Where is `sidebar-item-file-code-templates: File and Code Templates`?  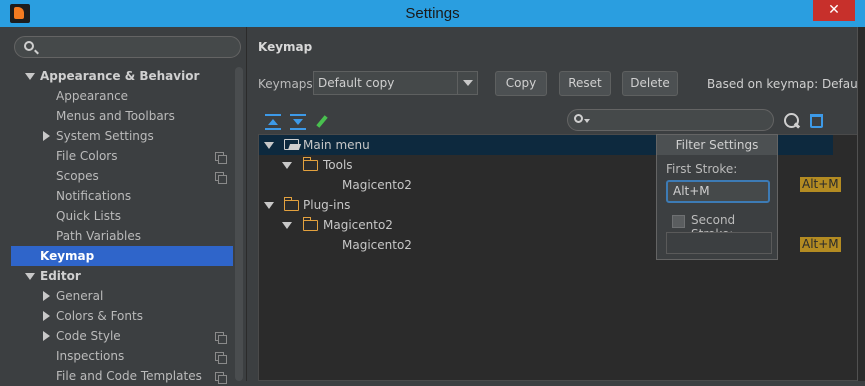 sidebar-item-file-code-templates: File and Code Templates is located at coordinates (129, 376).